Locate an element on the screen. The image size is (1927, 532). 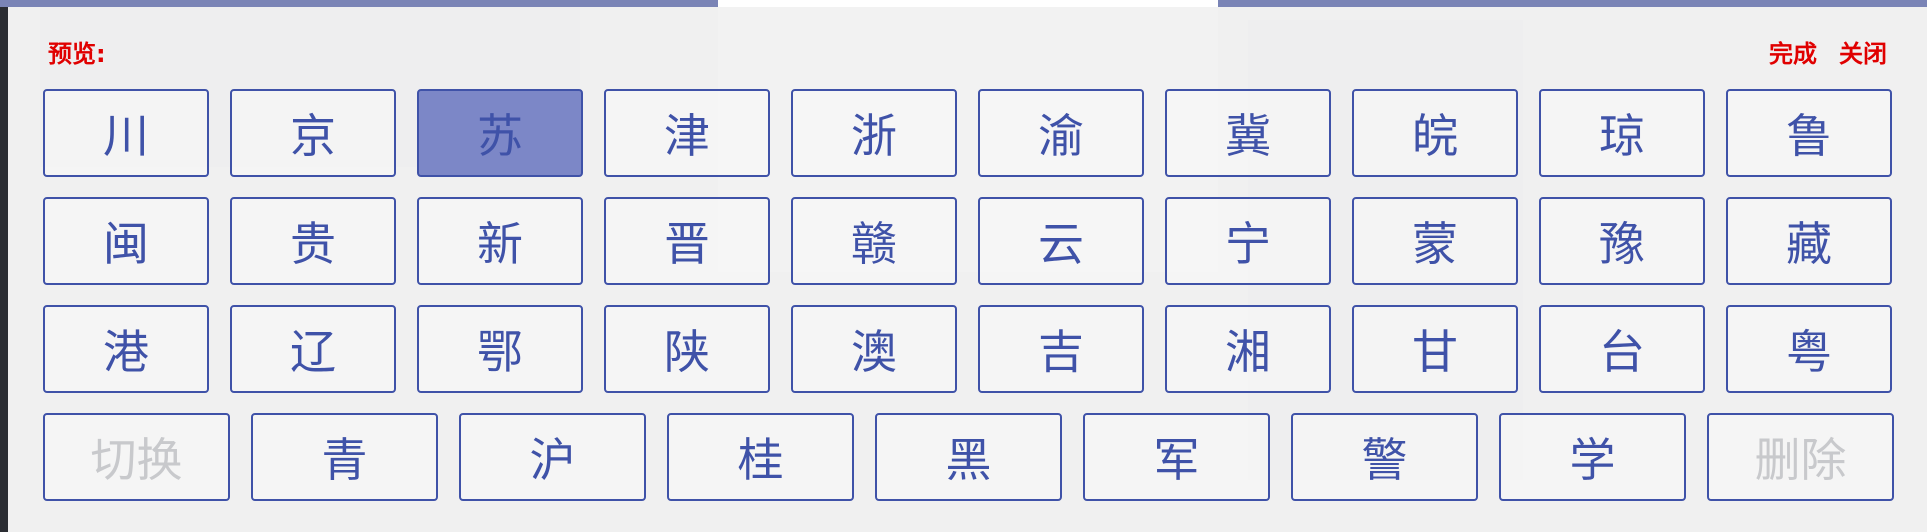
done-button: 完成 is located at coordinates (1793, 51).